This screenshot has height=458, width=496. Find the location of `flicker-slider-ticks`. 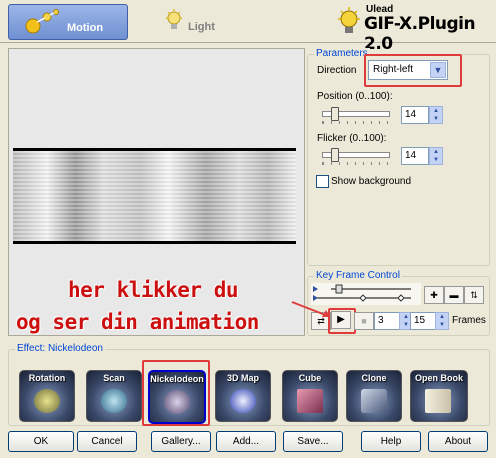

flicker-slider-ticks is located at coordinates (355, 163).